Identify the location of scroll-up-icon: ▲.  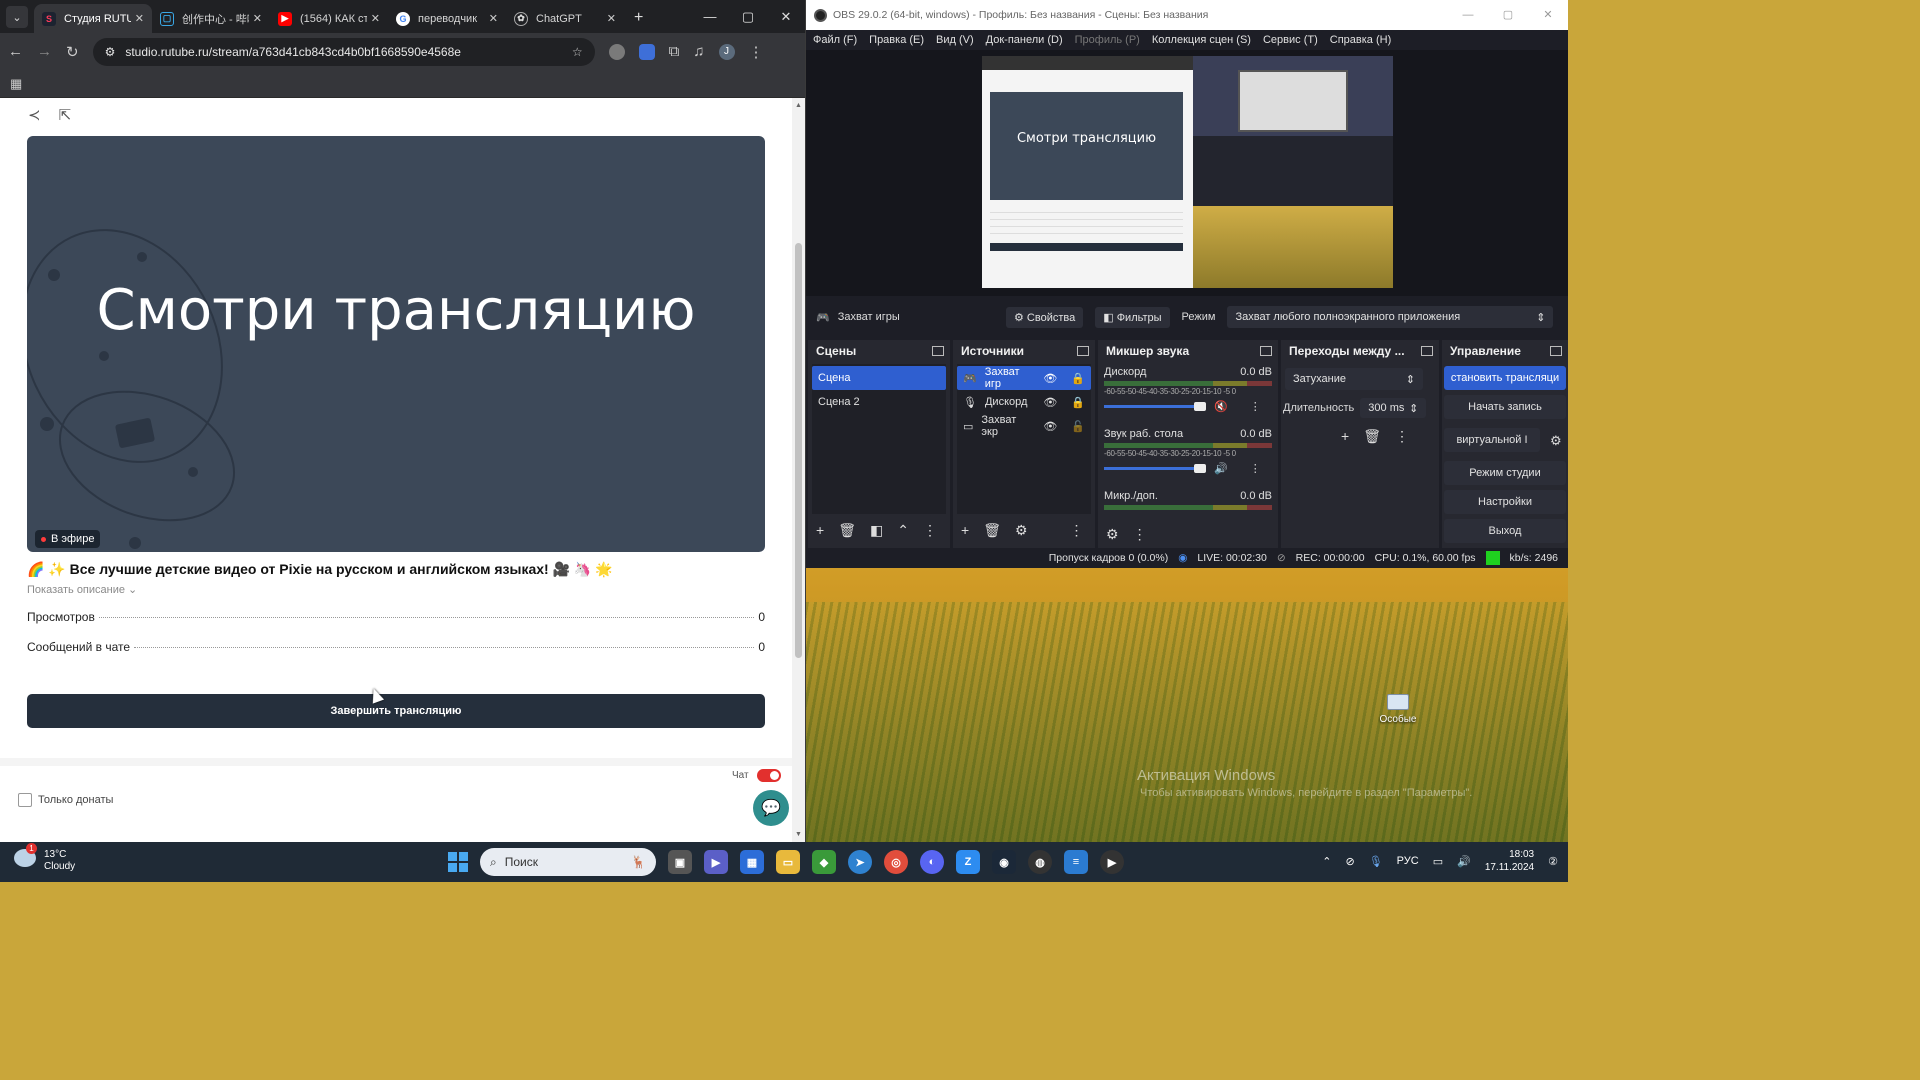
(798, 105).